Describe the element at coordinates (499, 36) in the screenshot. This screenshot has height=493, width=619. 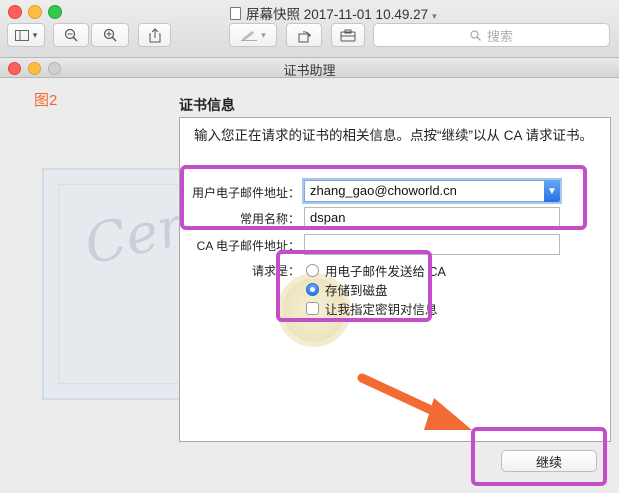
I see `search-placeholder: 搜索` at that location.